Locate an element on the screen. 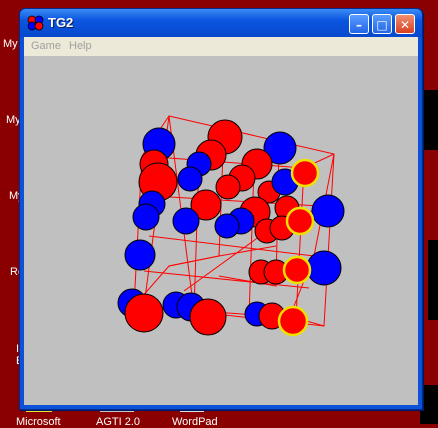 The image size is (438, 428). desktop-icon-label: My is located at coordinates (10, 44).